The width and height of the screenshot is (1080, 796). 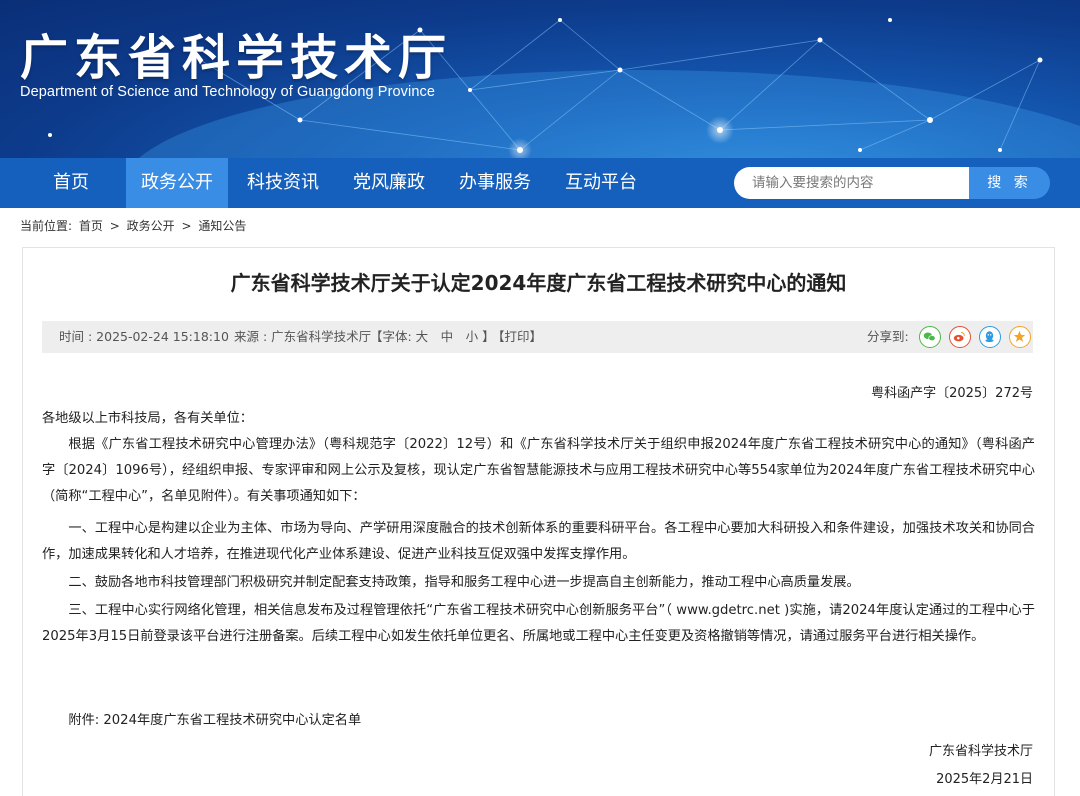 What do you see at coordinates (144, 336) in the screenshot?
I see `publish-time: 时间 : 2025-02-24 15:18:10` at bounding box center [144, 336].